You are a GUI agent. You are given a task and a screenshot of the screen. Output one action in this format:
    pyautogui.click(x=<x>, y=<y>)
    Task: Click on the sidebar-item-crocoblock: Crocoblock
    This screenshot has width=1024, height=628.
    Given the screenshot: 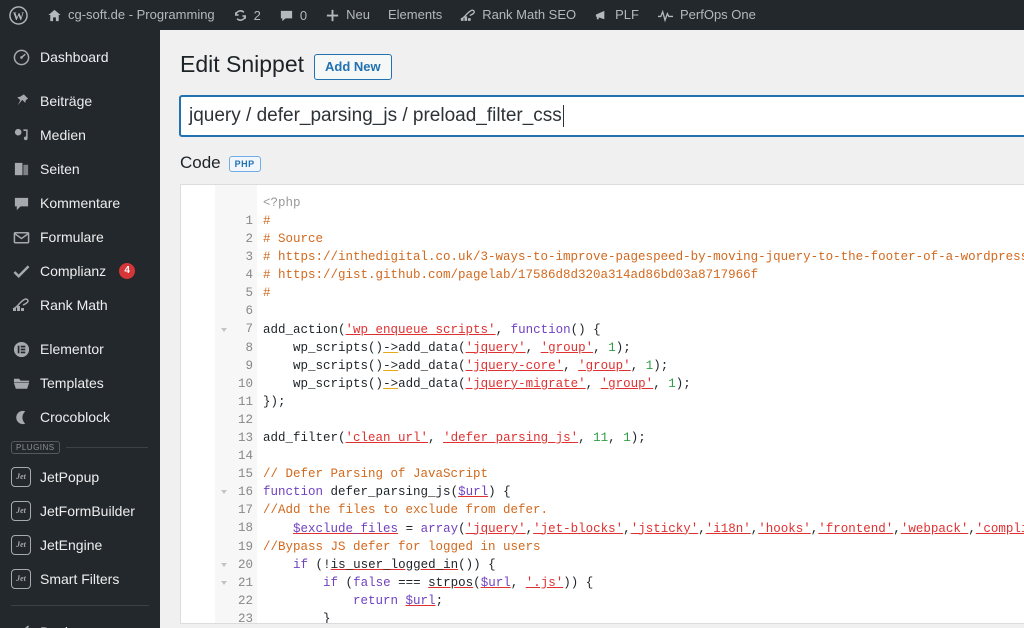 What is the action you would take?
    pyautogui.click(x=80, y=417)
    